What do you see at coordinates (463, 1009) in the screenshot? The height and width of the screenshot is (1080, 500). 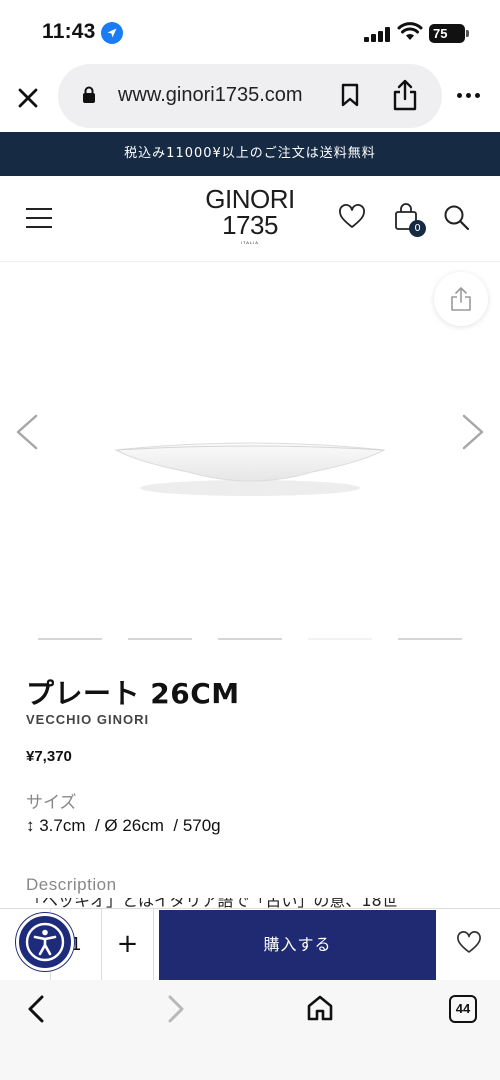 I see `tabs-count-icon: 44` at bounding box center [463, 1009].